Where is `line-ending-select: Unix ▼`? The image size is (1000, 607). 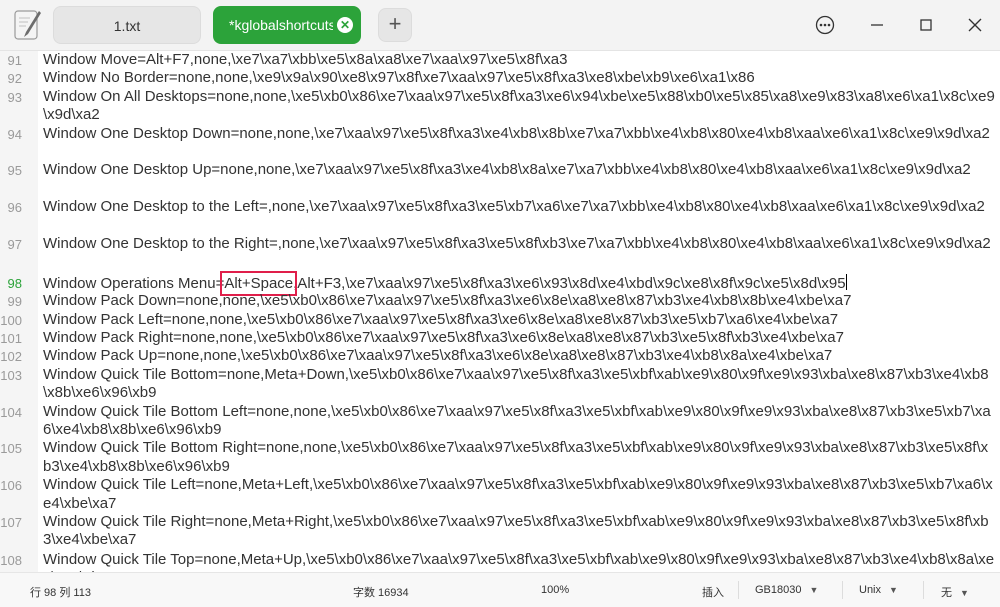
line-ending-select: Unix ▼ is located at coordinates (878, 590).